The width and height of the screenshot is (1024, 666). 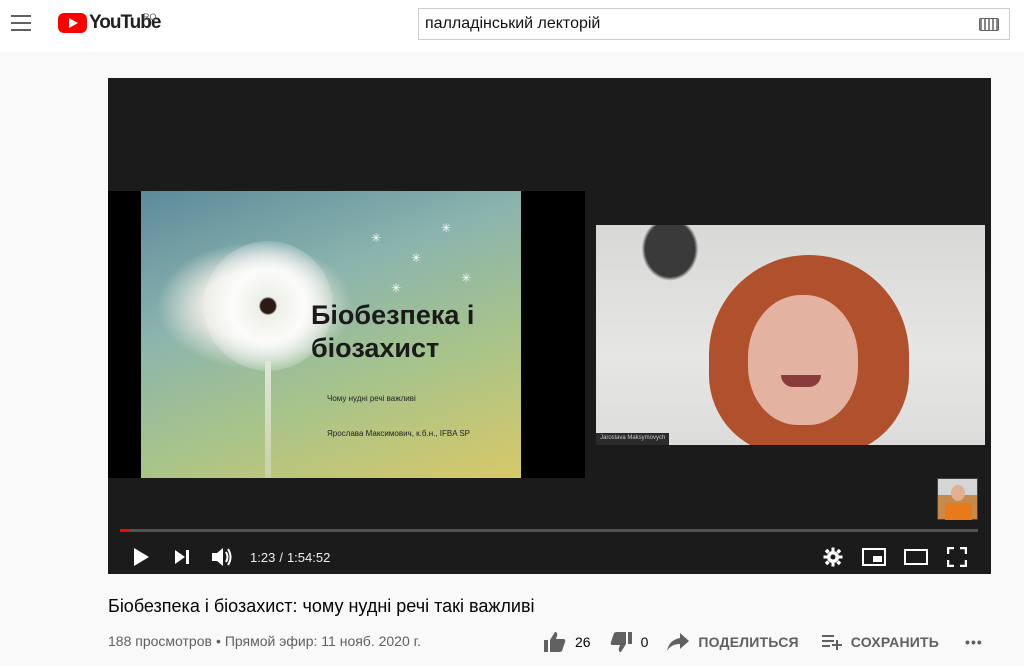 I want to click on theater-mode-button, so click(x=916, y=557).